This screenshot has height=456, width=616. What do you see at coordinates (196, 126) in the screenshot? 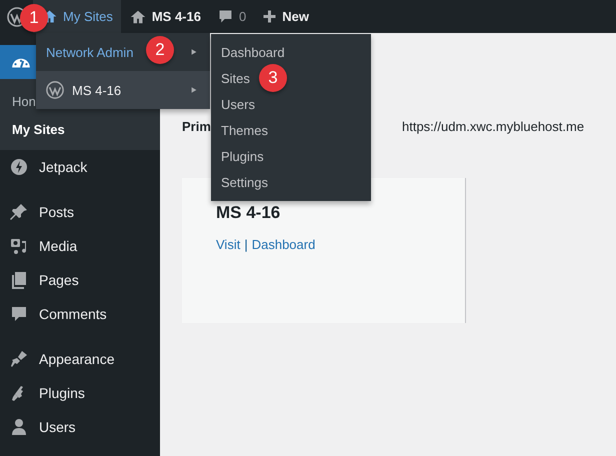
I see `field-label: Prim` at bounding box center [196, 126].